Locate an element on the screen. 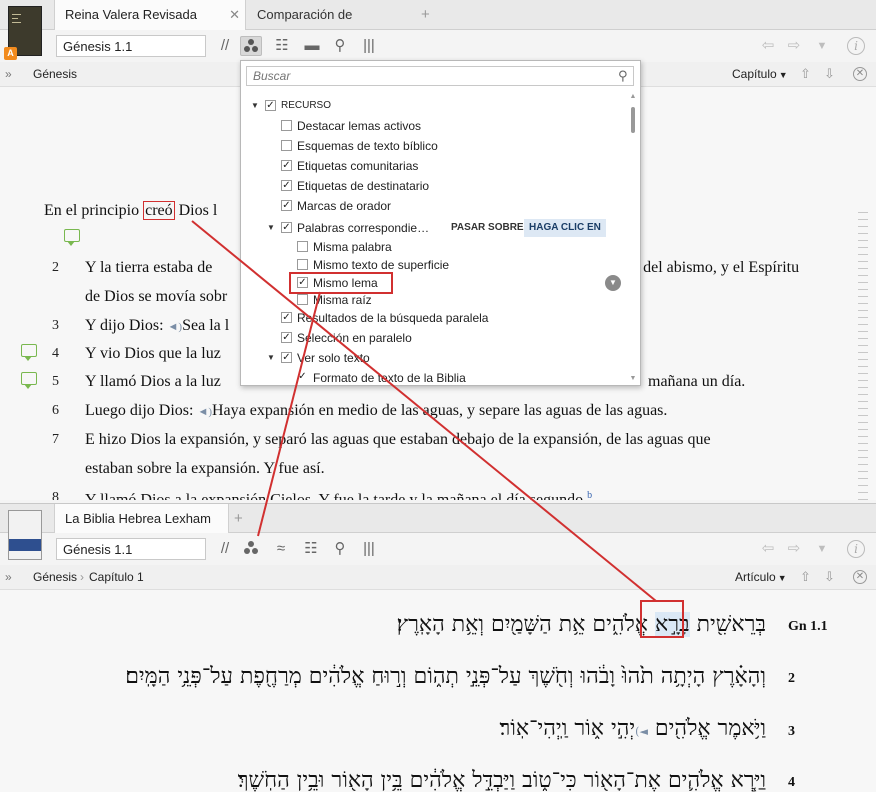 The image size is (876, 792). verse-line-2: Y la tierra estaba de is located at coordinates (148, 268).